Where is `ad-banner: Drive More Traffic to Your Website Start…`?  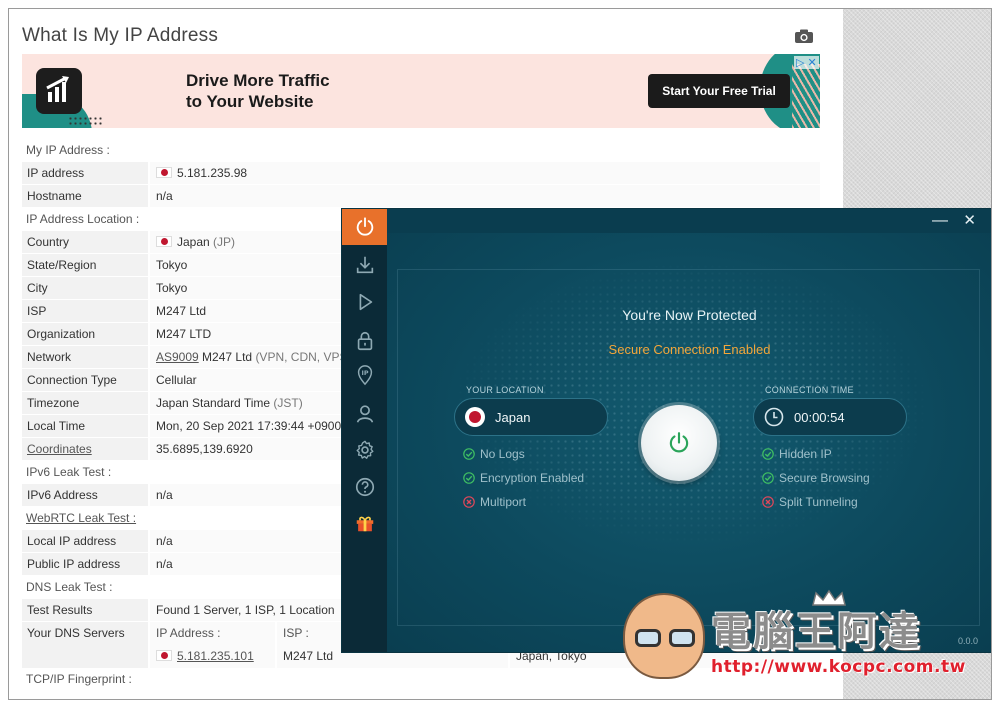
ad-banner: Drive More Traffic to Your Website Start… is located at coordinates (421, 91).